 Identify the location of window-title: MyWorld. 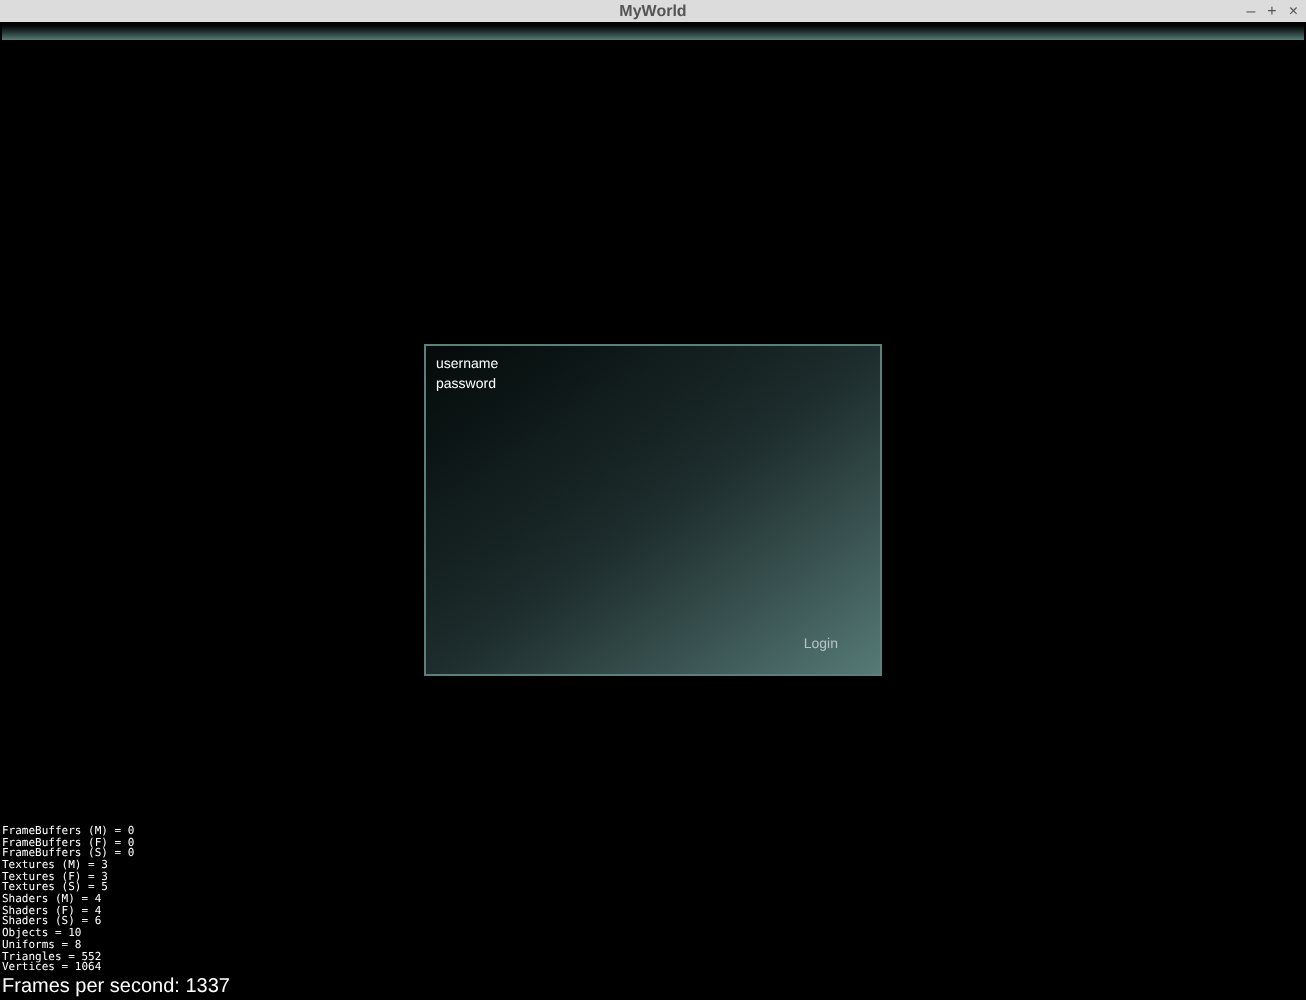
(653, 11).